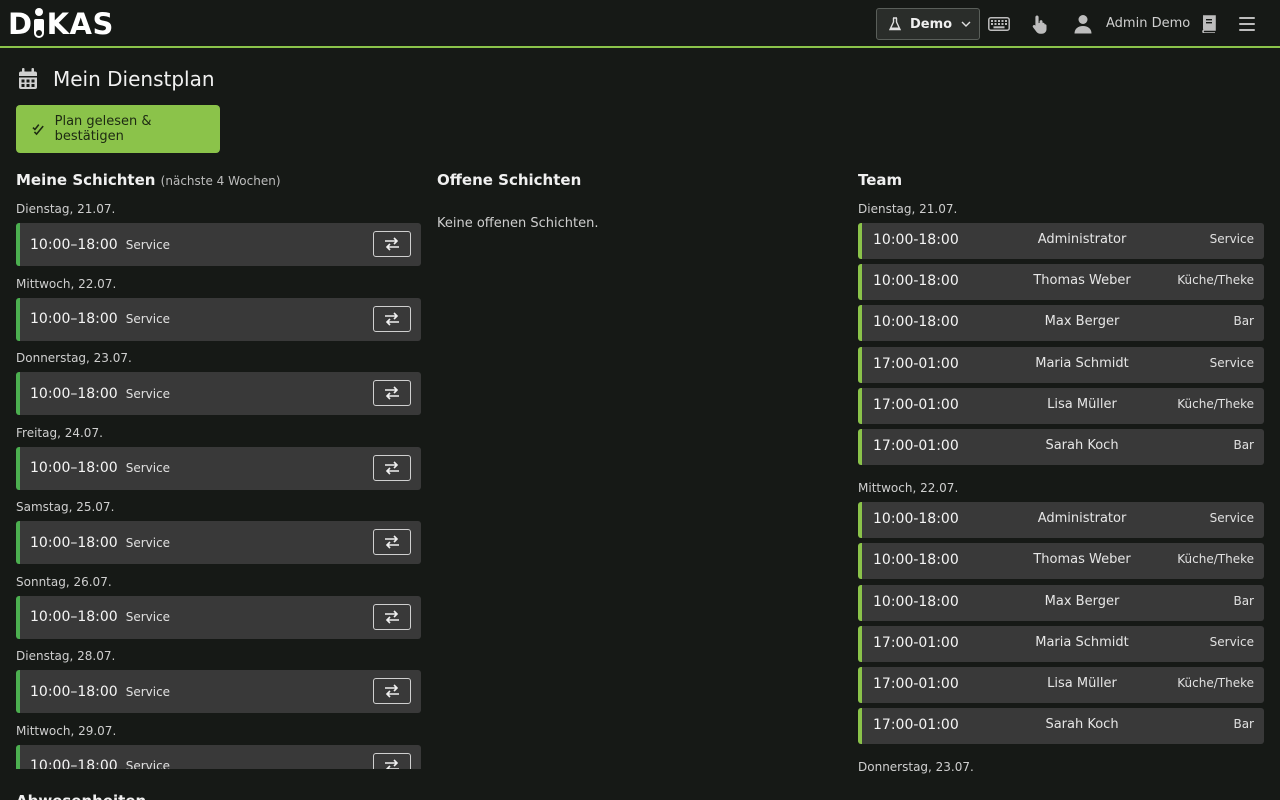 The image size is (1280, 800). Describe the element at coordinates (1209, 24) in the screenshot. I see `book-icon` at that location.